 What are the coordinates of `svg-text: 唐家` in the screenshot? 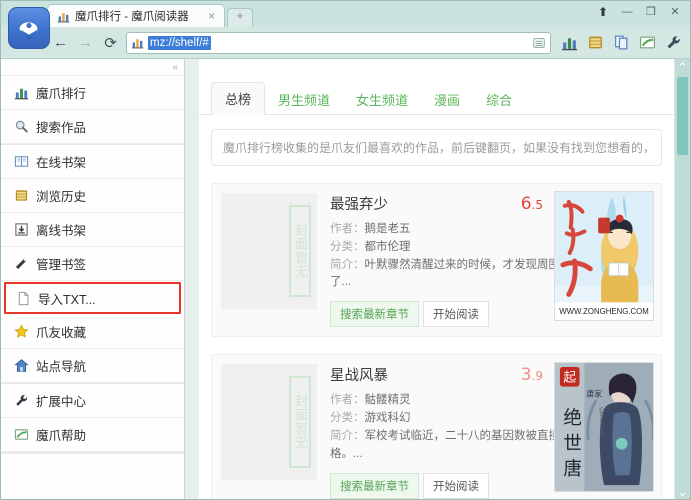 It's located at (594, 394).